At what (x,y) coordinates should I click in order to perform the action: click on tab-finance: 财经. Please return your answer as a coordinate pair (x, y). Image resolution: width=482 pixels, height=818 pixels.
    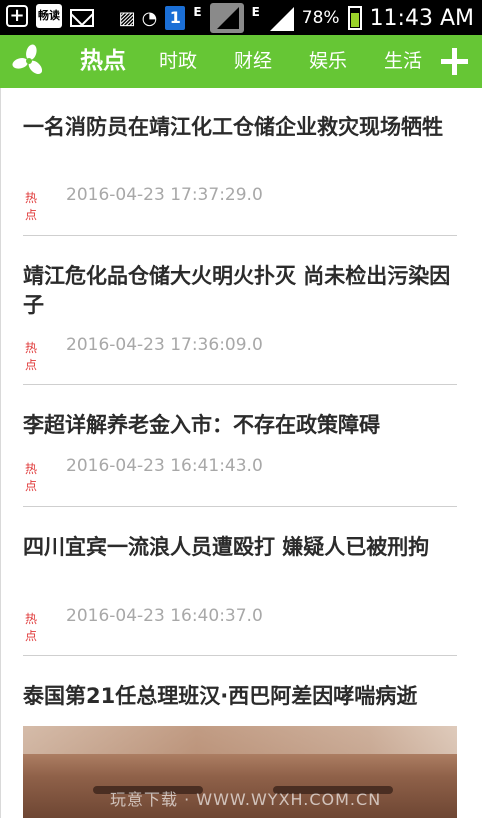
    Looking at the image, I should click on (253, 61).